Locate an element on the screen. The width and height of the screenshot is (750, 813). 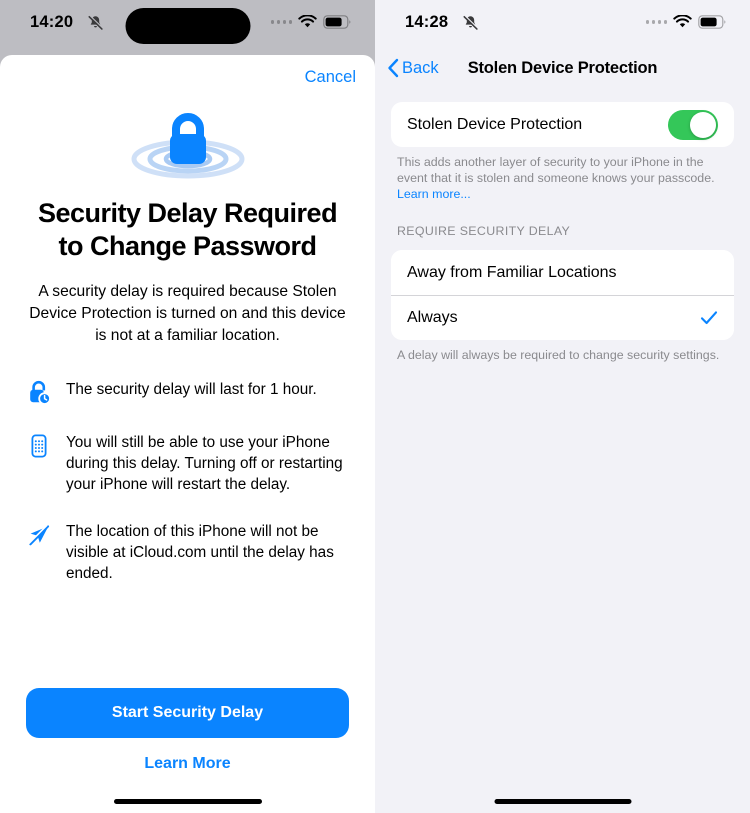
back-button: Back is located at coordinates (413, 68).